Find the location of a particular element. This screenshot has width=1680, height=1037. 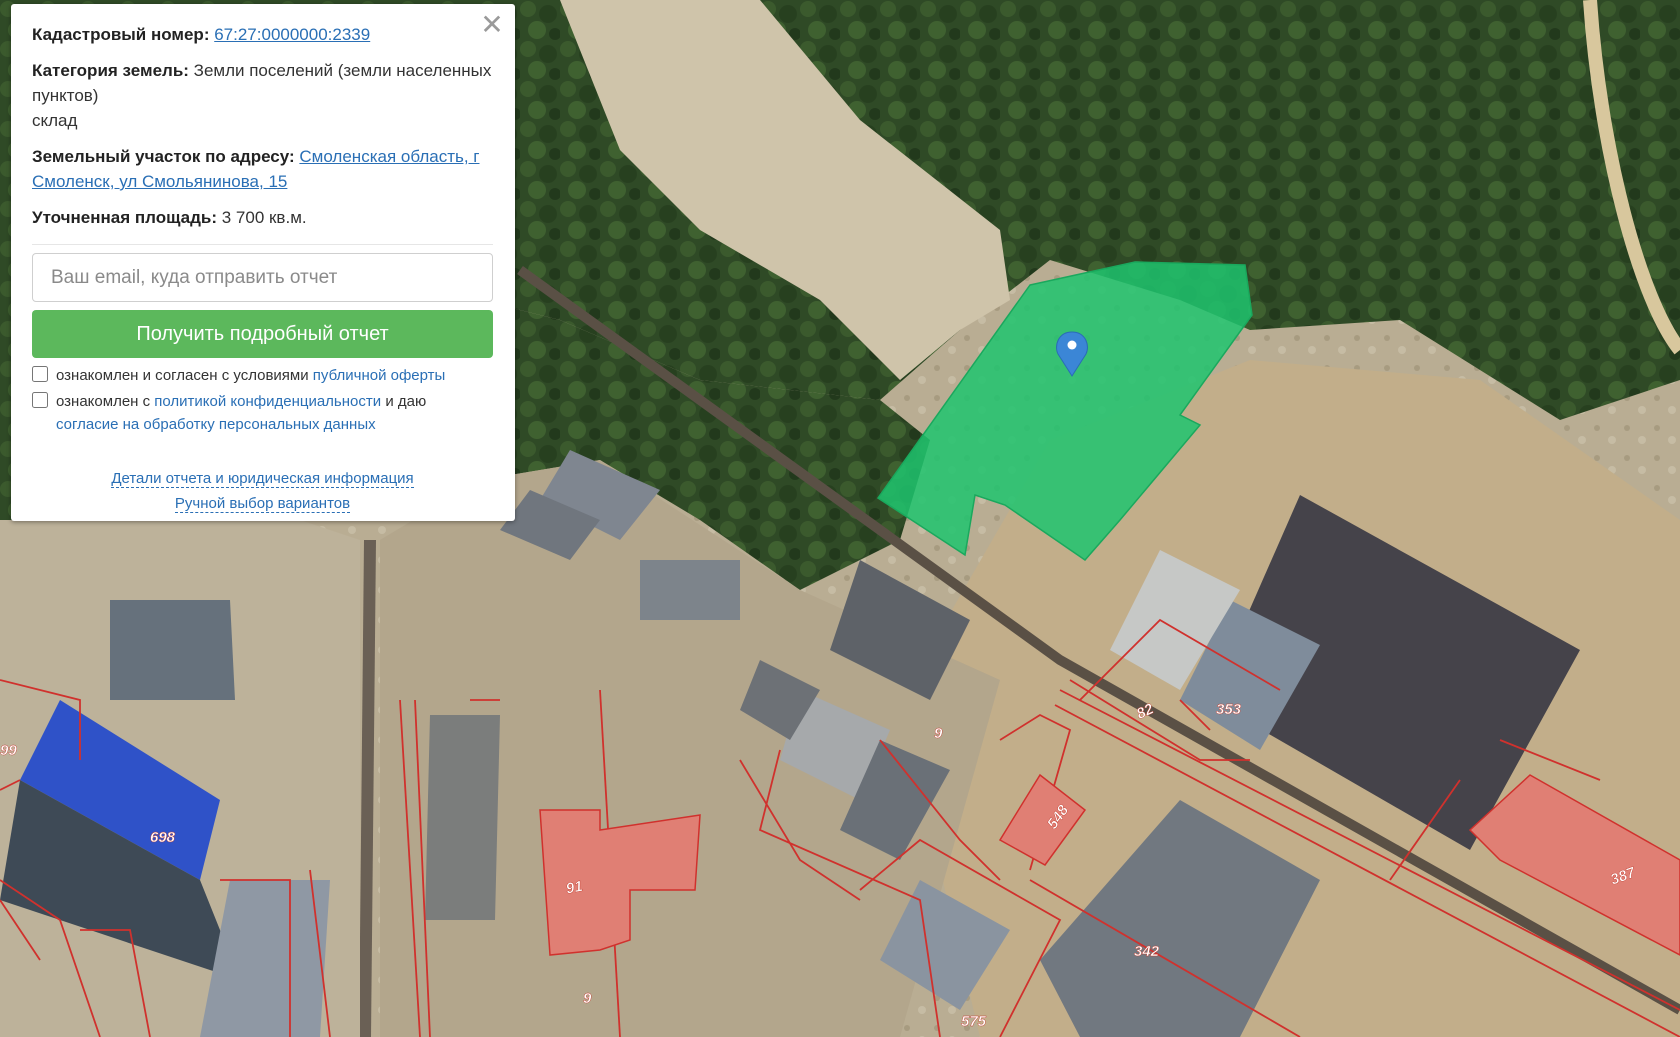

manual-selection-link: Ручной выбор вариантов is located at coordinates (262, 504).